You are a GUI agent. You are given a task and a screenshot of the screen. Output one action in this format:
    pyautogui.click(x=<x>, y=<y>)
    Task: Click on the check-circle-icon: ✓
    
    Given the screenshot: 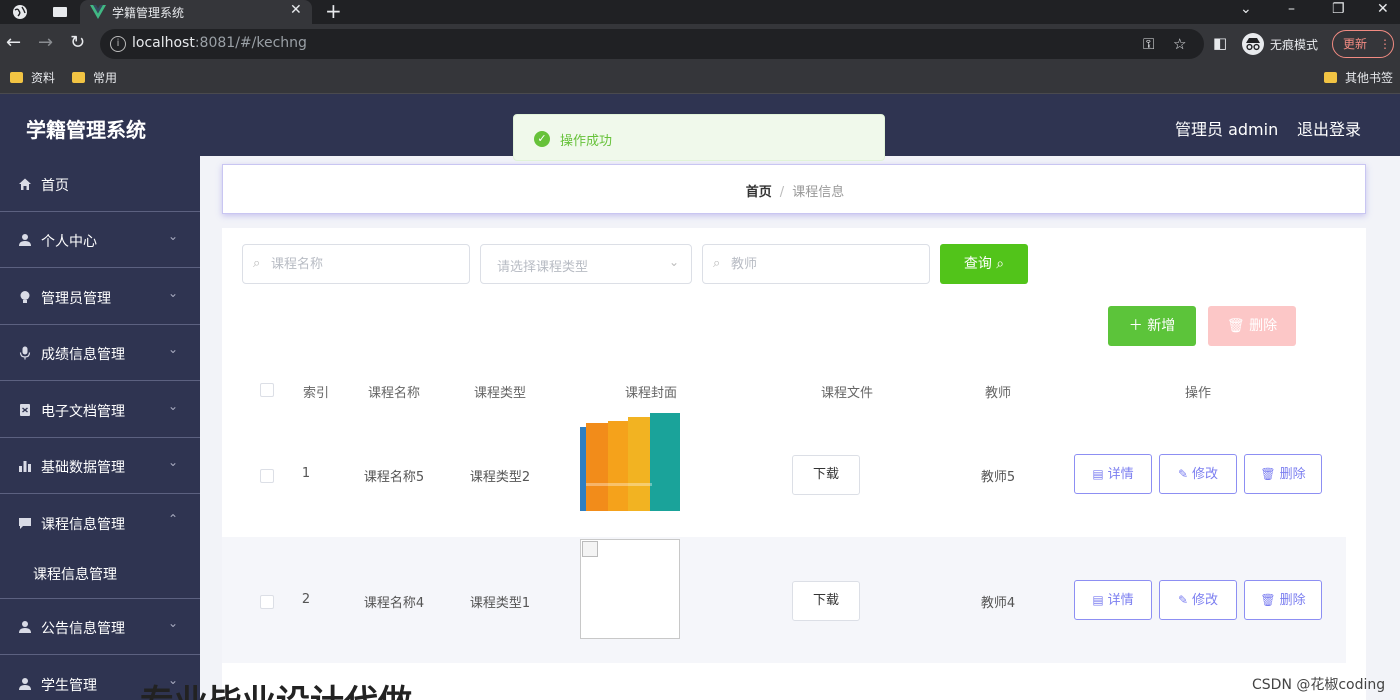 What is the action you would take?
    pyautogui.click(x=542, y=139)
    